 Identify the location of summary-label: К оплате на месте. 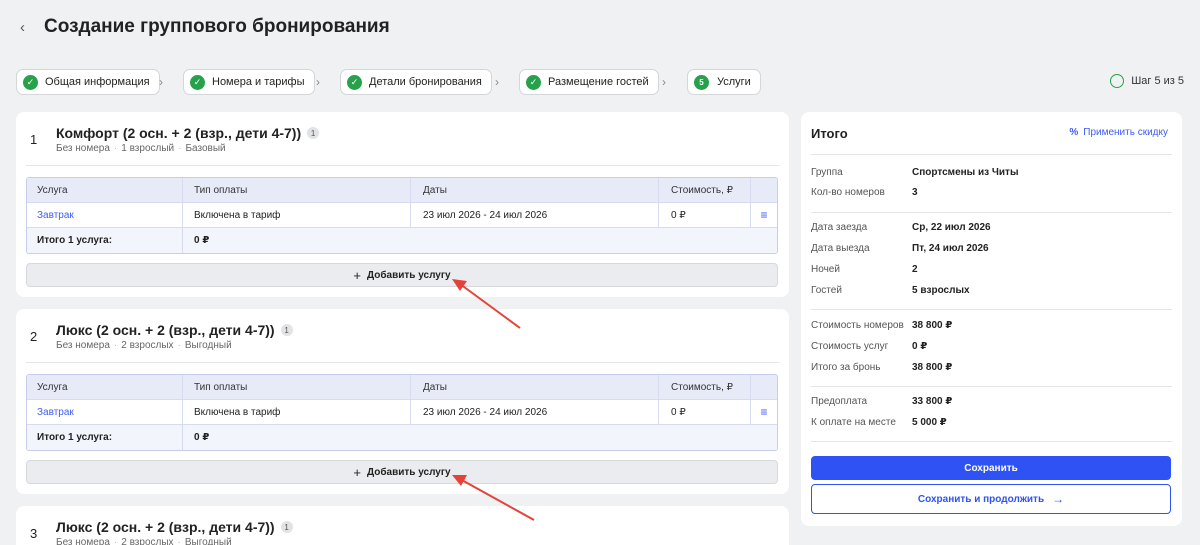
(853, 422).